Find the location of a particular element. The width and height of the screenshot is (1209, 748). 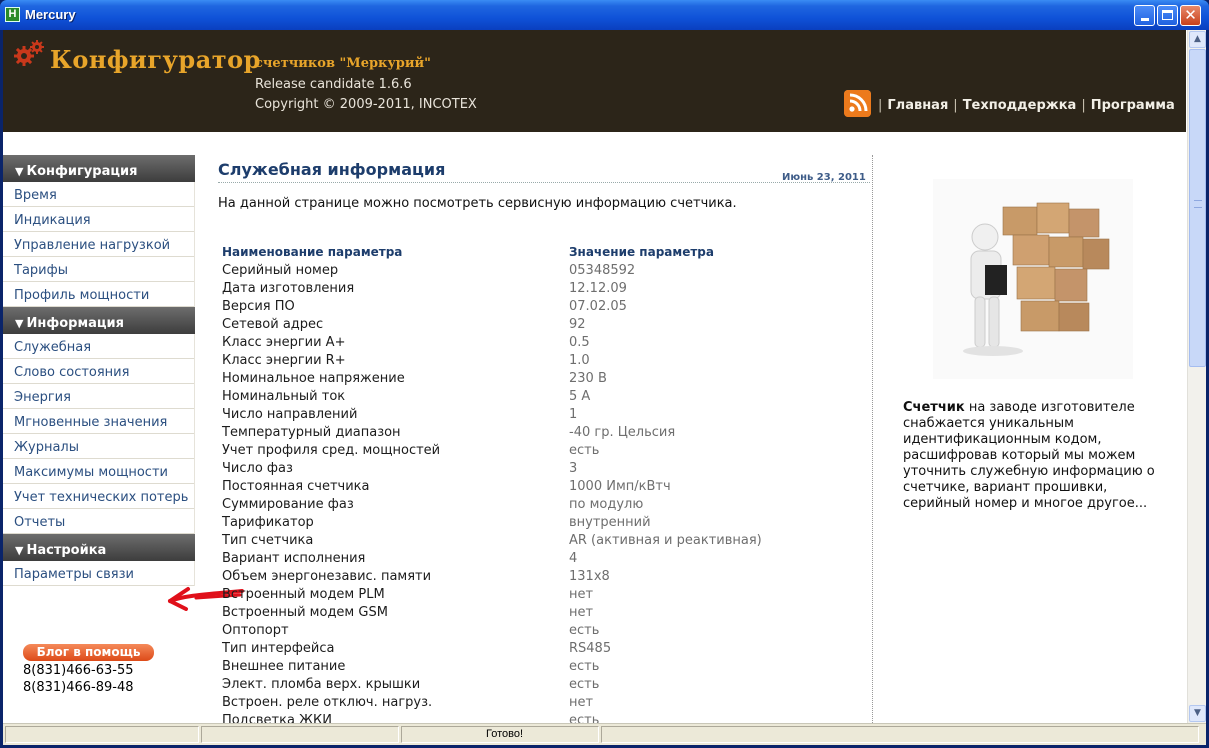

table-row: Оптопорт есть is located at coordinates (492, 630).